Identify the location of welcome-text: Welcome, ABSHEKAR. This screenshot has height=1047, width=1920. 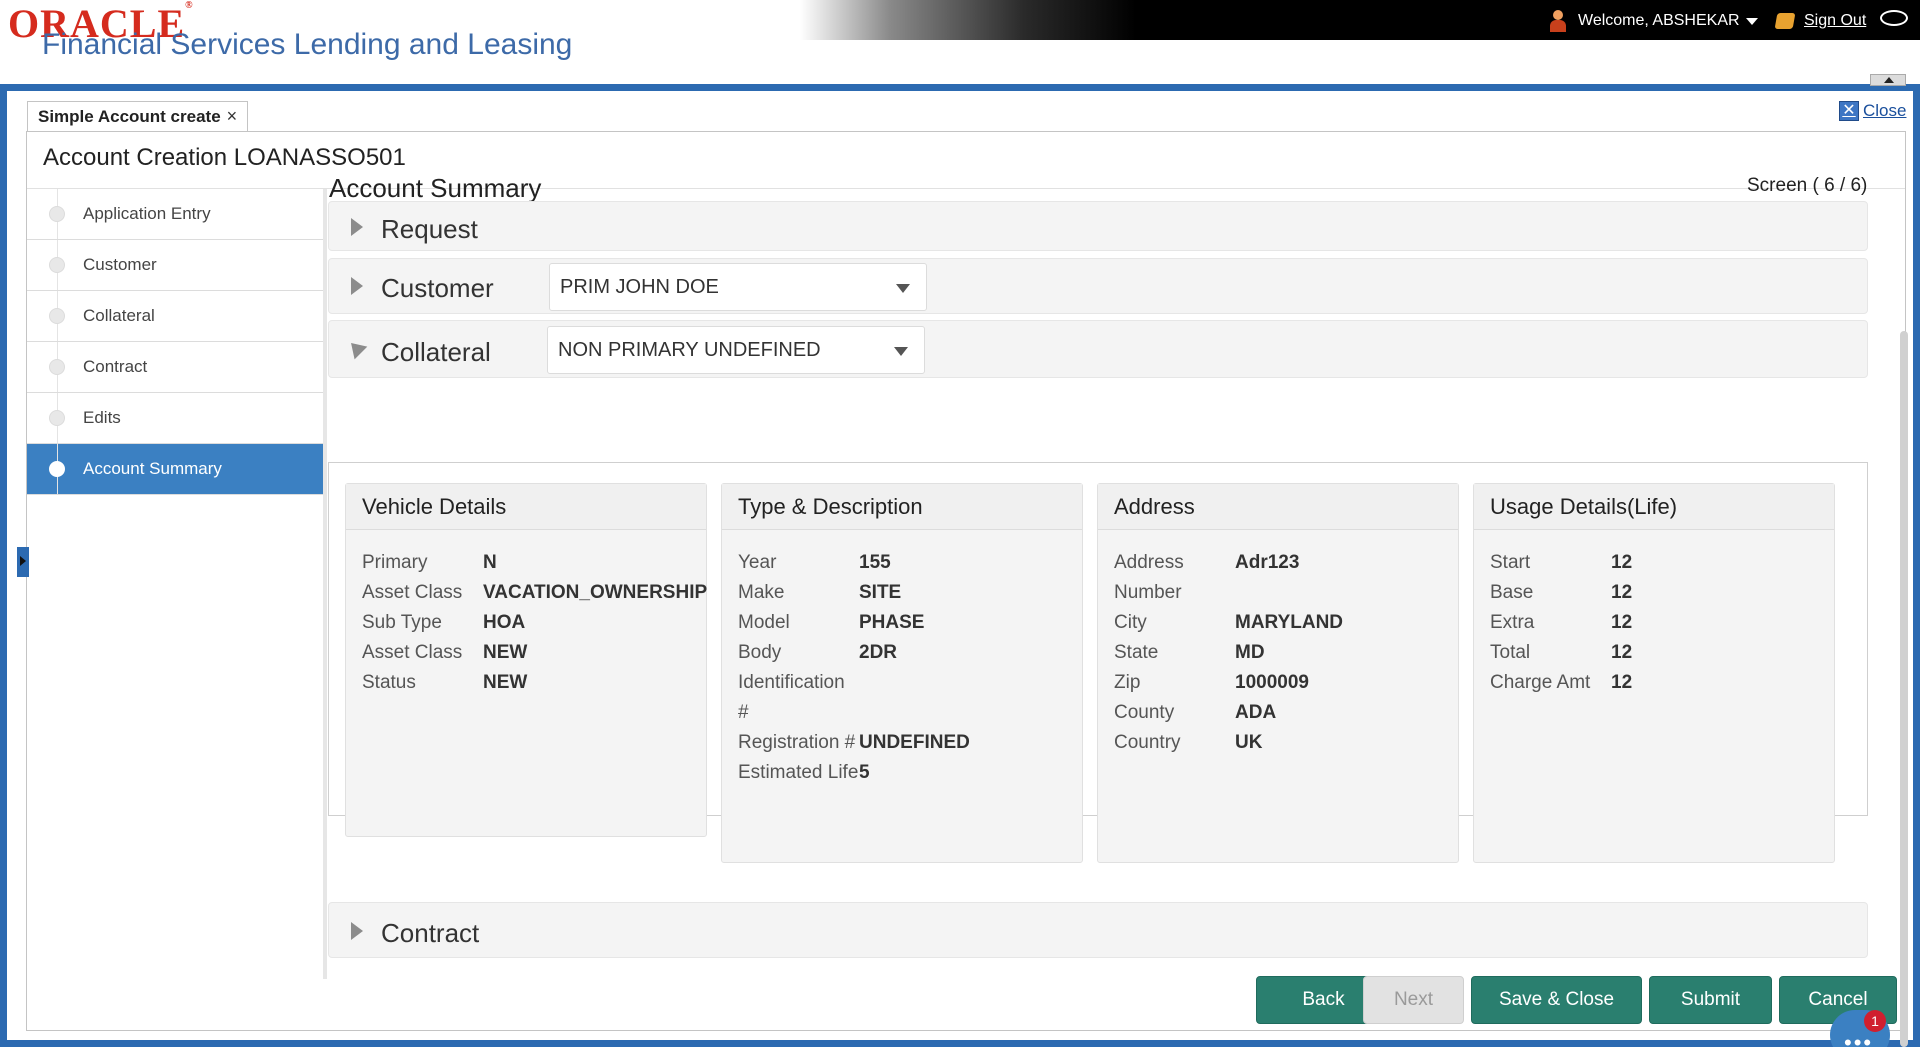
(1659, 20).